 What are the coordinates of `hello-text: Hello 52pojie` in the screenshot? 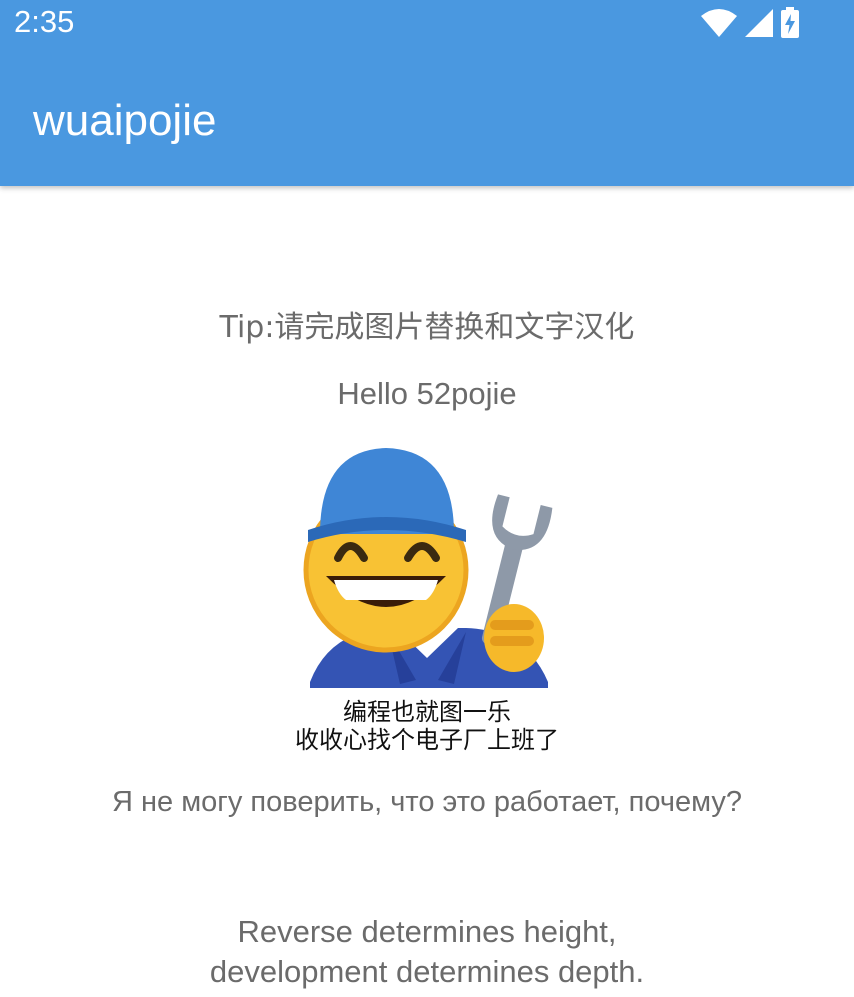 It's located at (427, 393).